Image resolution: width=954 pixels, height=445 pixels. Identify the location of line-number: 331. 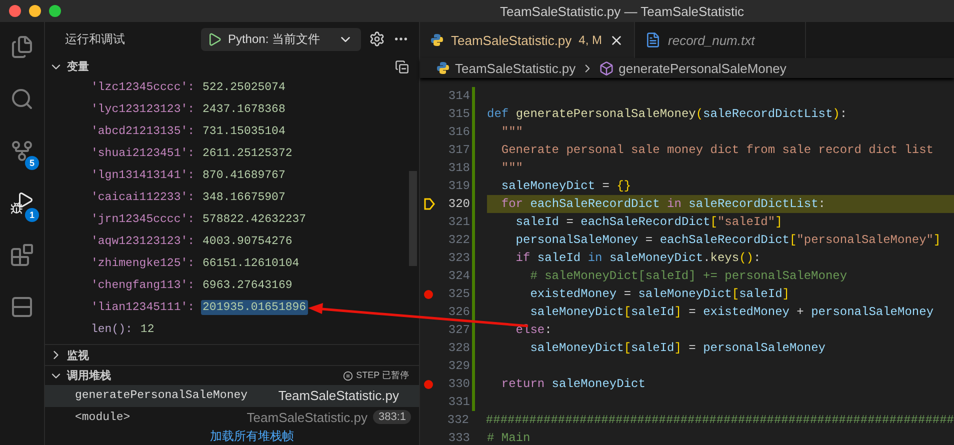
(458, 402).